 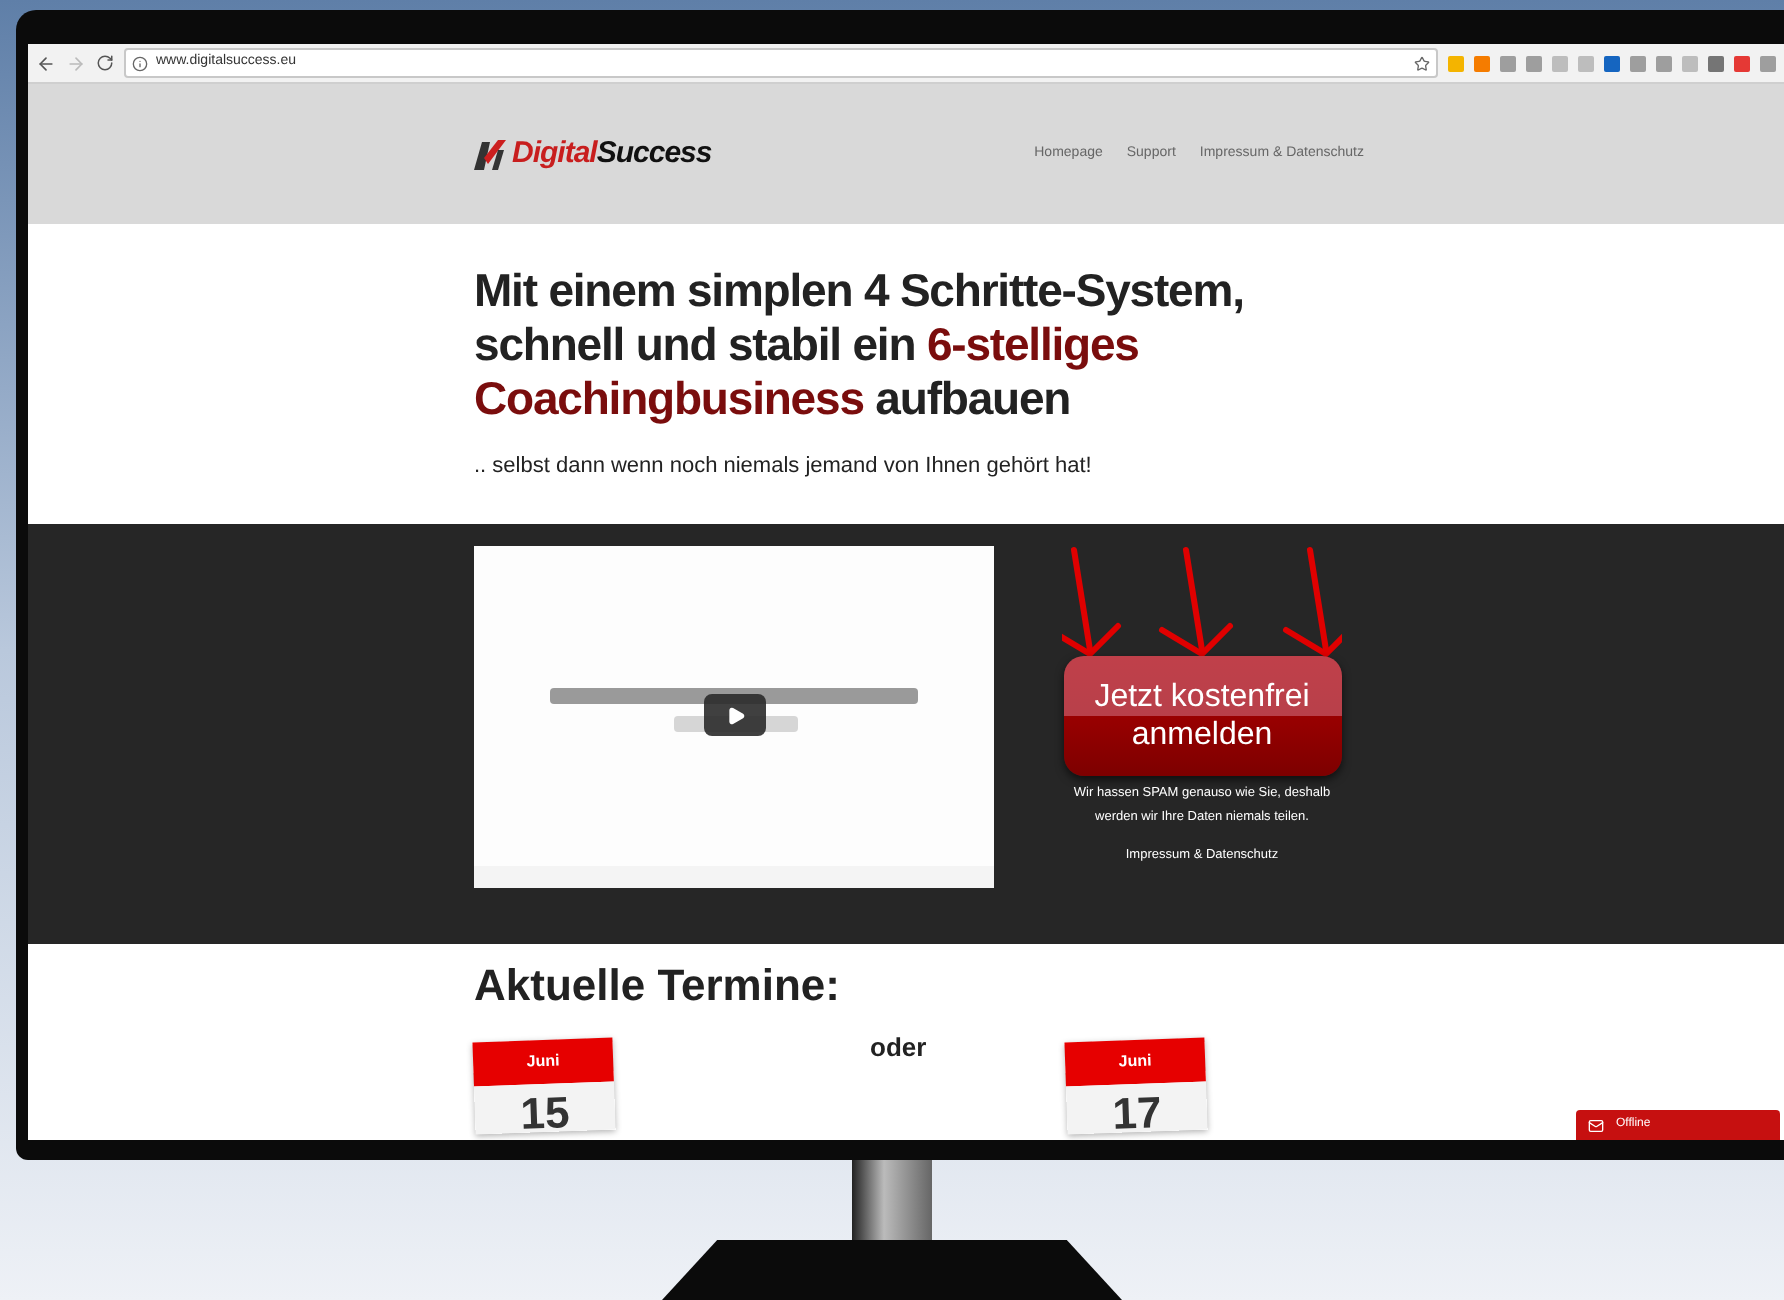 I want to click on mail-icon, so click(x=1596, y=1125).